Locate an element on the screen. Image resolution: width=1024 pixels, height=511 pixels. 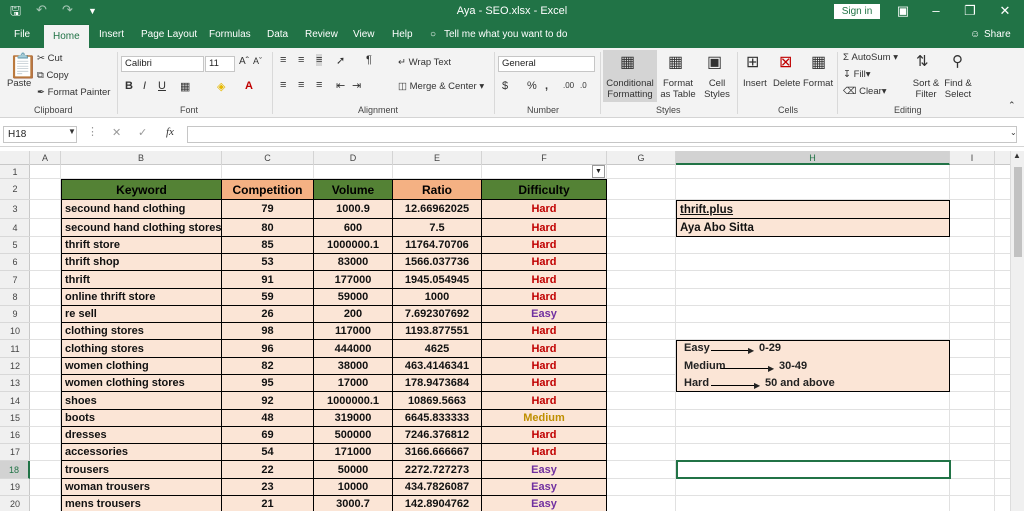
wrap-text-button: ↵ Wrap Text is located at coordinates (424, 62).